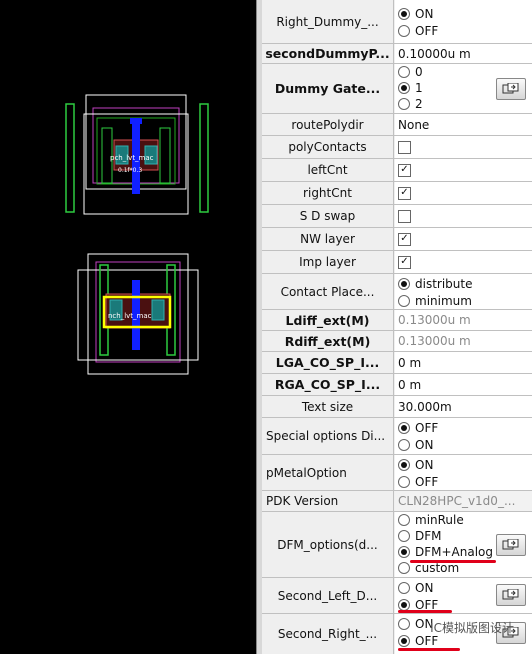  I want to click on nw-layer-cell: ✓, so click(463, 239).